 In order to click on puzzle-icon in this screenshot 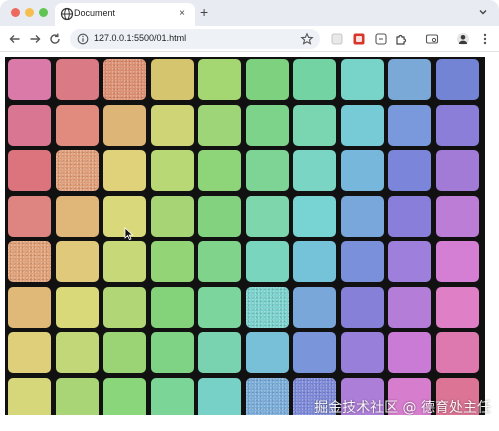, I will do `click(401, 39)`.